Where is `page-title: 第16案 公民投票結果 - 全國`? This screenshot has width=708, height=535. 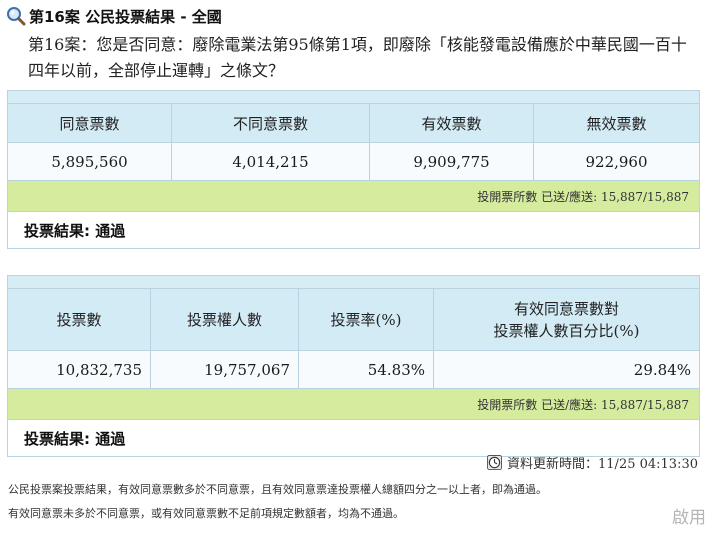
page-title: 第16案 公民投票結果 - 全國 is located at coordinates (125, 16).